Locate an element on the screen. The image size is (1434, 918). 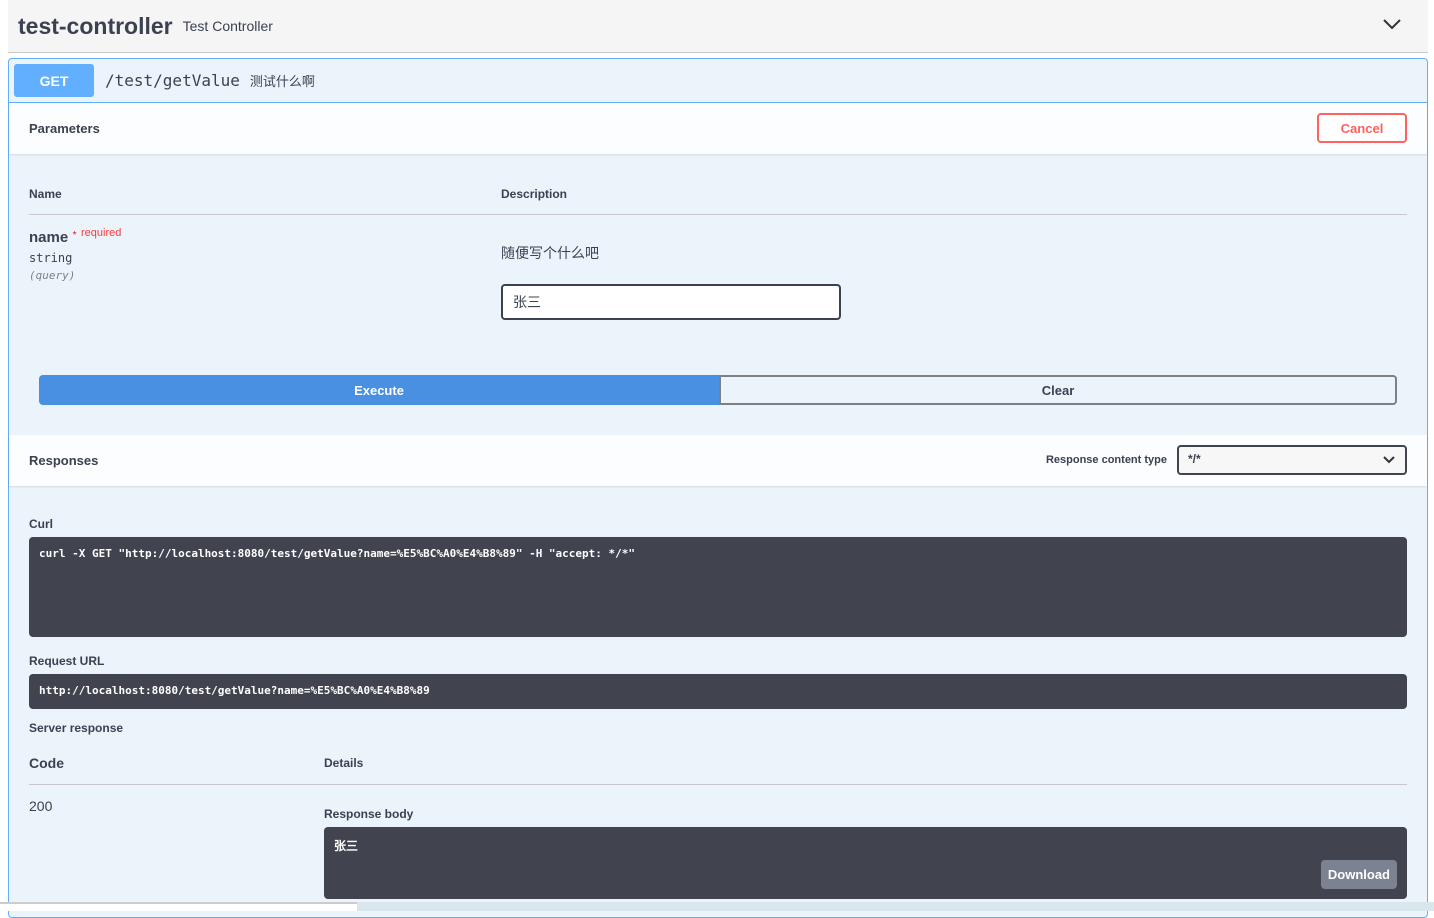
tag-description: Test Controller is located at coordinates (227, 26).